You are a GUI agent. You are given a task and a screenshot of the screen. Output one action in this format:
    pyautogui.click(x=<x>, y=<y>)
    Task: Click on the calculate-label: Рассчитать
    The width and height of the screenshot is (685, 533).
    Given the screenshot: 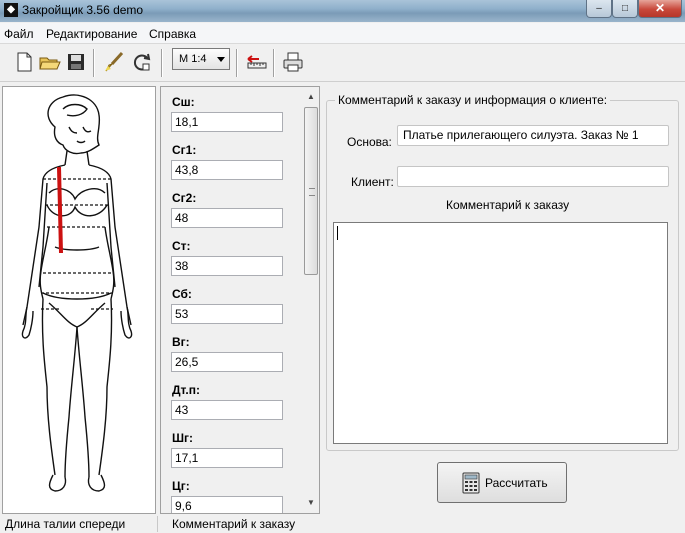 What is the action you would take?
    pyautogui.click(x=516, y=483)
    